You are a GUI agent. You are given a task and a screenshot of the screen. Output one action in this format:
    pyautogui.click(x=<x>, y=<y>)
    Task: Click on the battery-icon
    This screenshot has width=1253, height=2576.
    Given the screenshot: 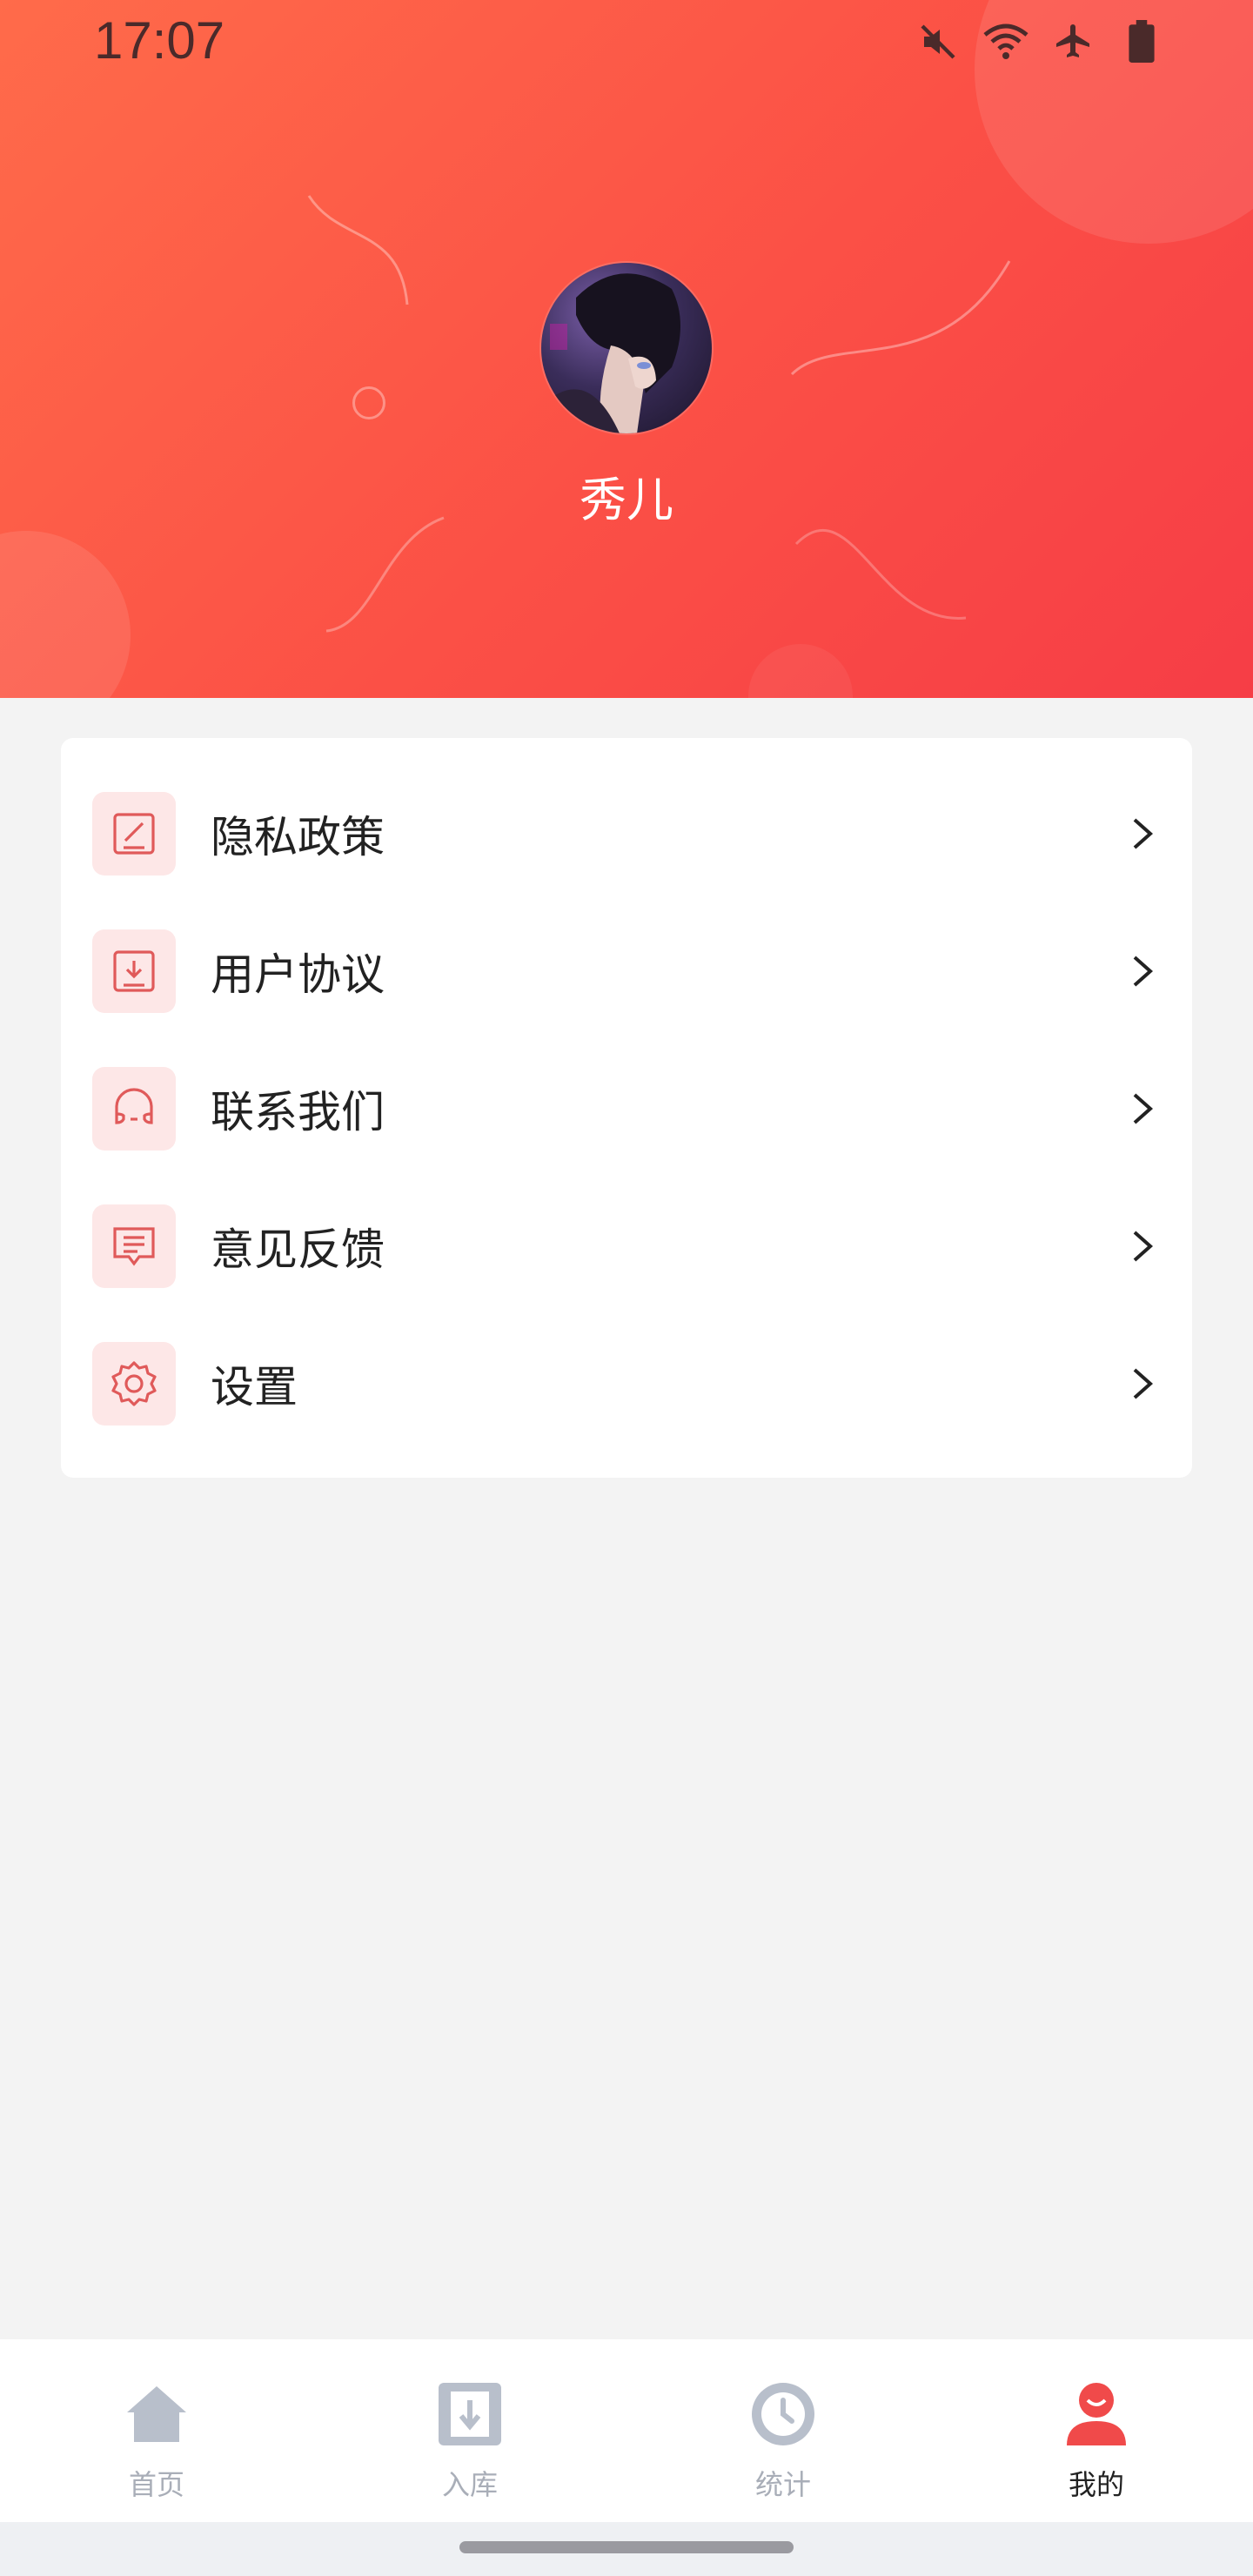 What is the action you would take?
    pyautogui.click(x=1141, y=41)
    